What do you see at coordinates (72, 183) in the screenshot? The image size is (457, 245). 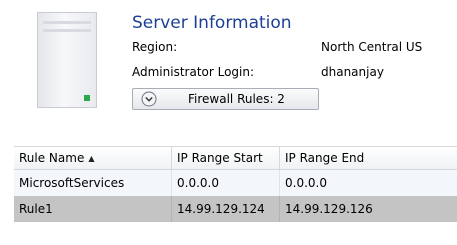 I see `cell-rule-name: MicrosoftServices` at bounding box center [72, 183].